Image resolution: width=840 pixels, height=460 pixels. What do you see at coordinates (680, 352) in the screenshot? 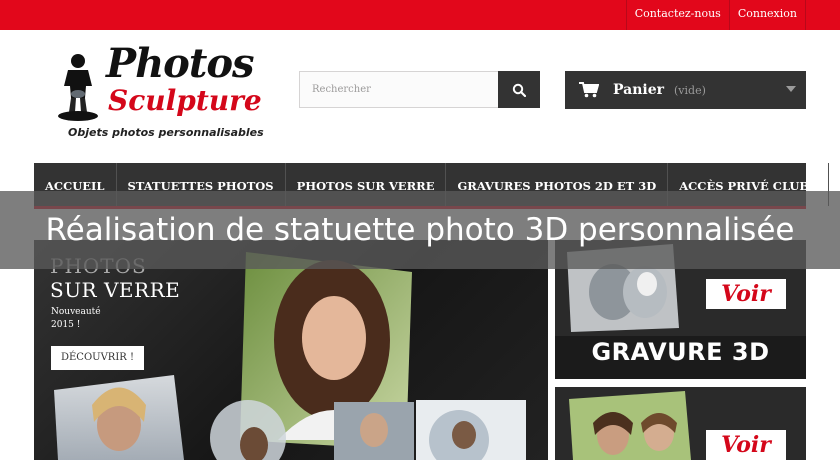
I see `promo-caption: GRAVURE 3D` at bounding box center [680, 352].